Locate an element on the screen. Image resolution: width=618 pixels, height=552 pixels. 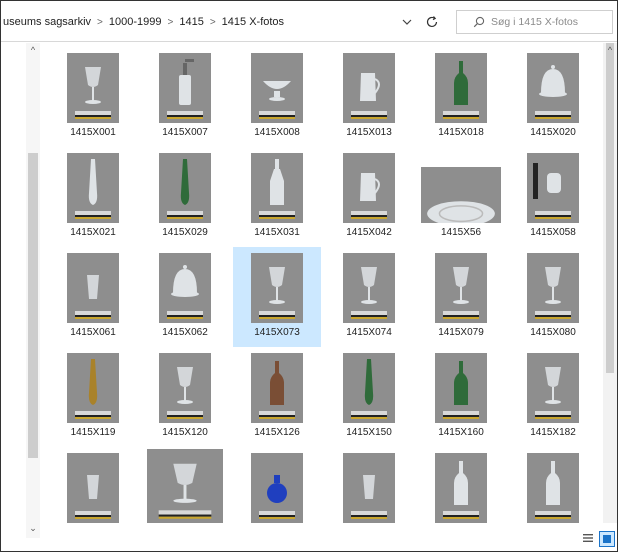
file-item: 1415X073 is located at coordinates (277, 297).